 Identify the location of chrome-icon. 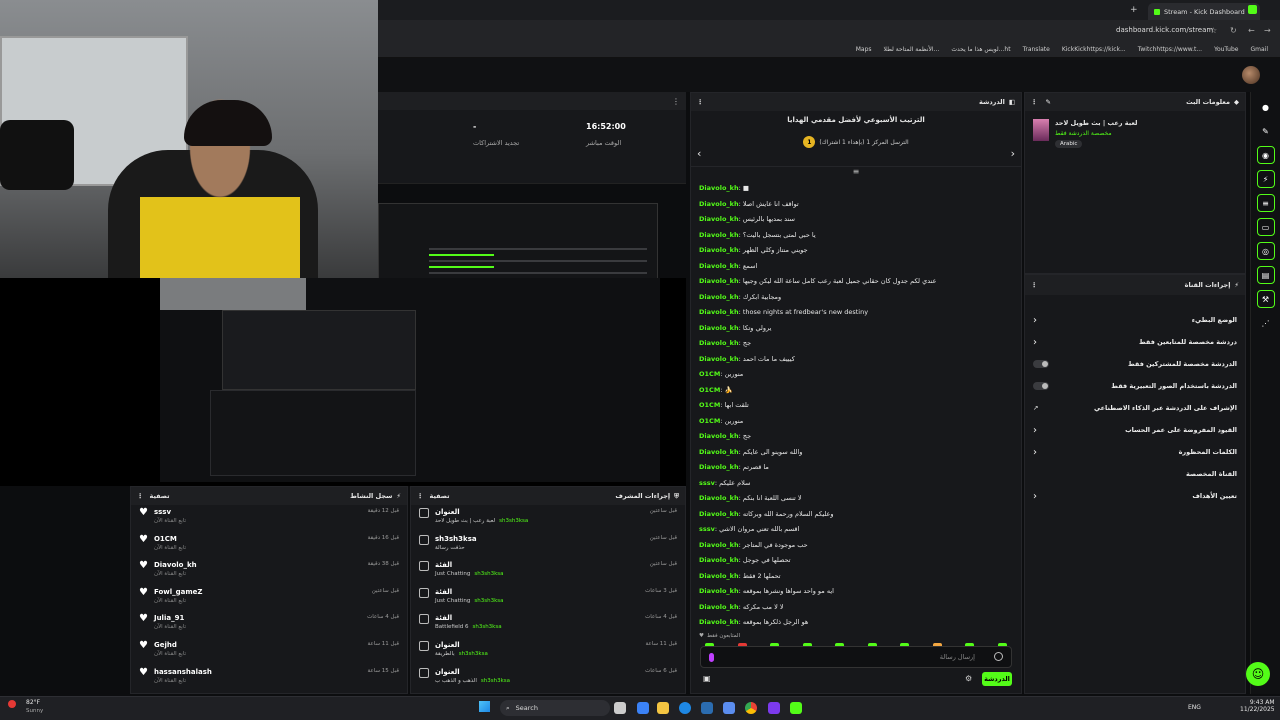
(751, 708).